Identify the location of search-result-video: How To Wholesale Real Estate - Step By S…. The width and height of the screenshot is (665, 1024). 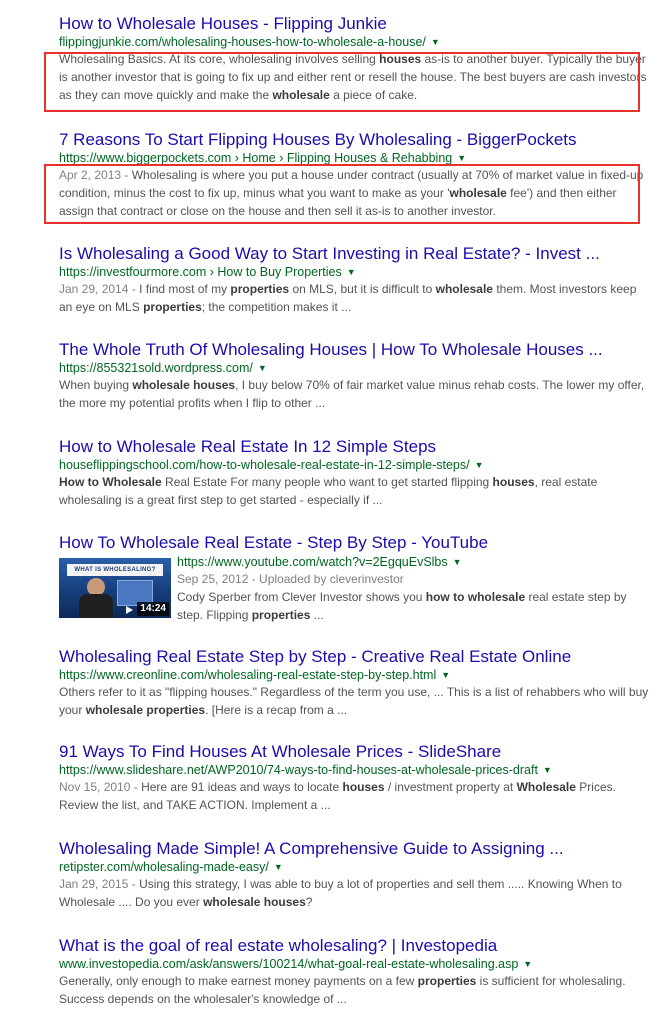
(354, 578).